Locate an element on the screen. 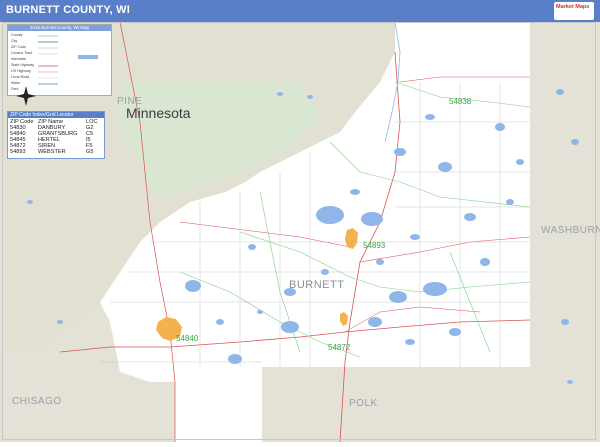  legend-row: Water is located at coordinates (16, 83).